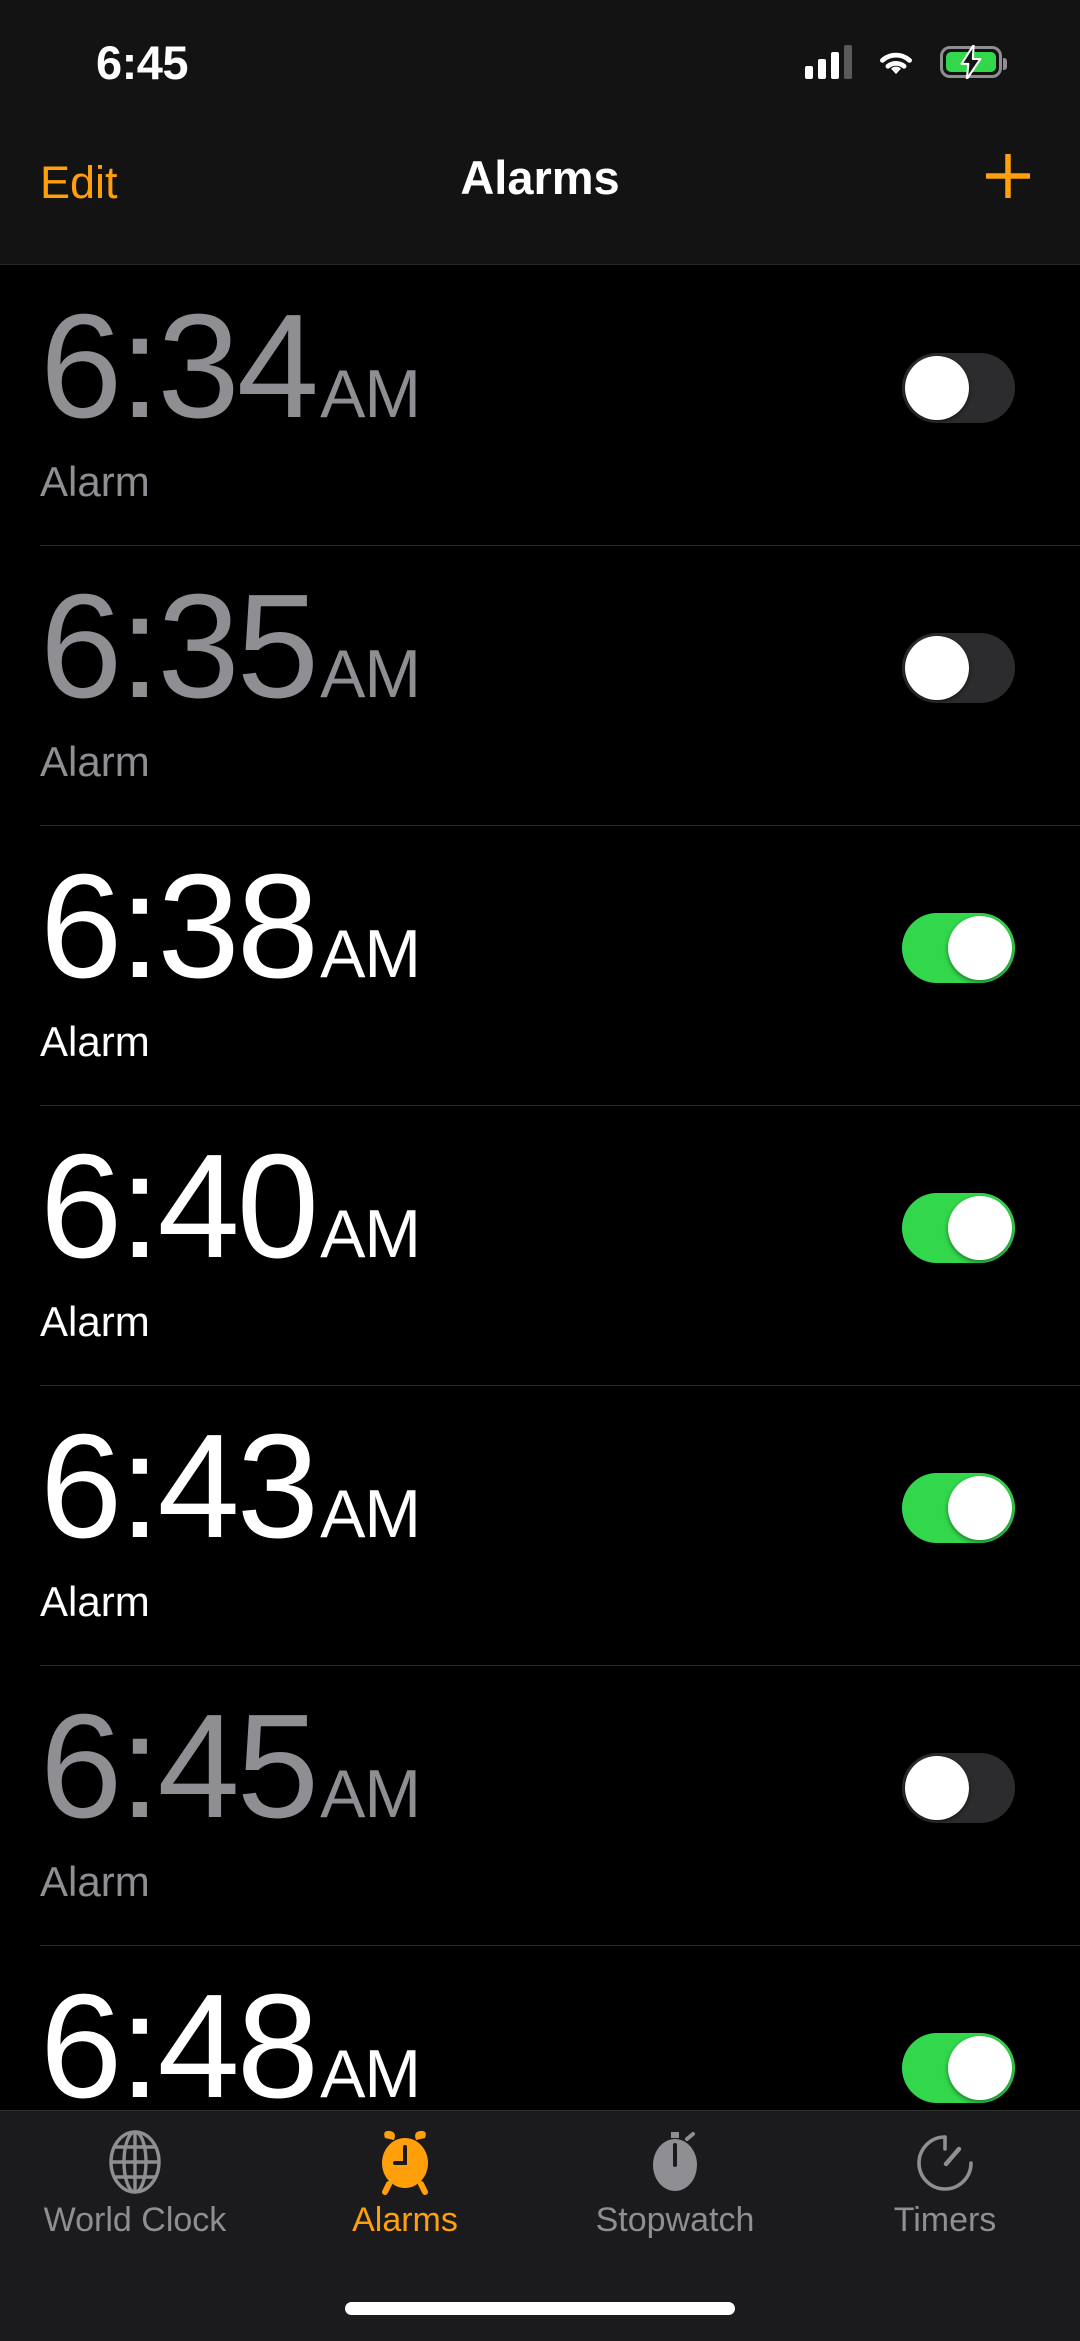 The image size is (1080, 2341). I want to click on alarm-row: 6:38 AM Alarm, so click(540, 965).